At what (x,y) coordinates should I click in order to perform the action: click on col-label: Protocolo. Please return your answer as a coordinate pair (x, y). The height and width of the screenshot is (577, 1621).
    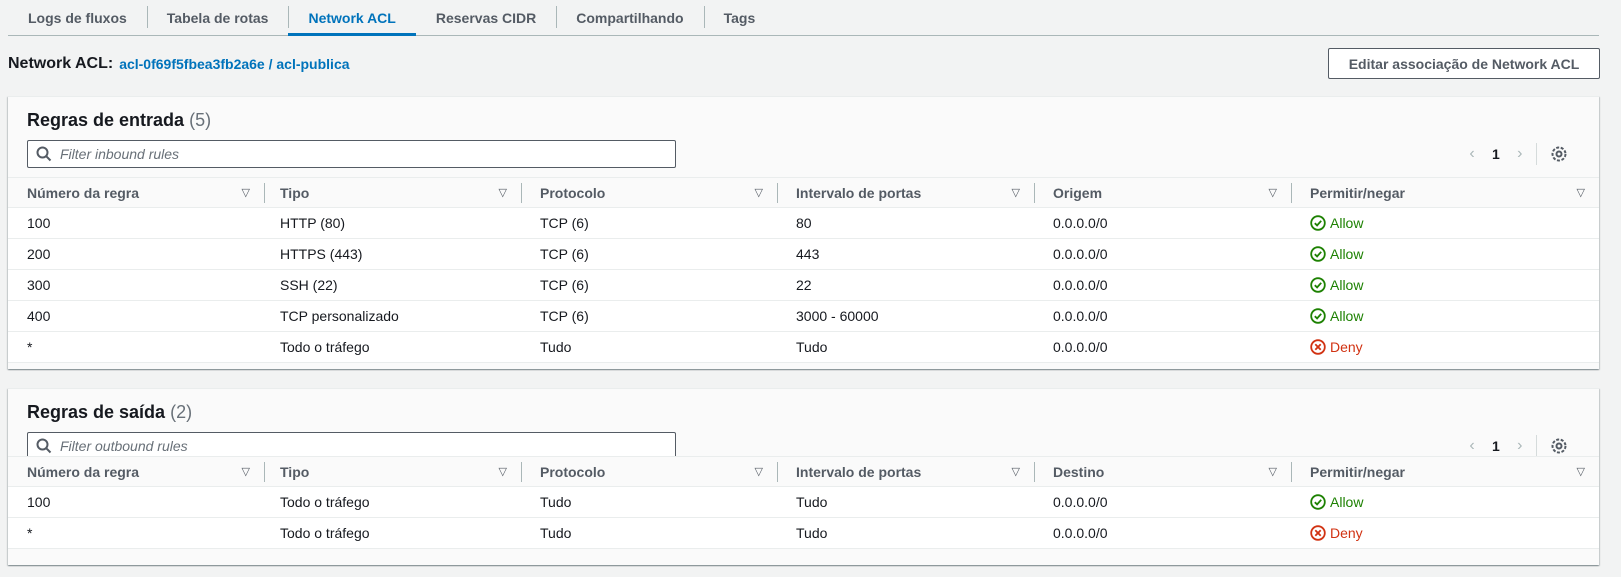
    Looking at the image, I should click on (573, 471).